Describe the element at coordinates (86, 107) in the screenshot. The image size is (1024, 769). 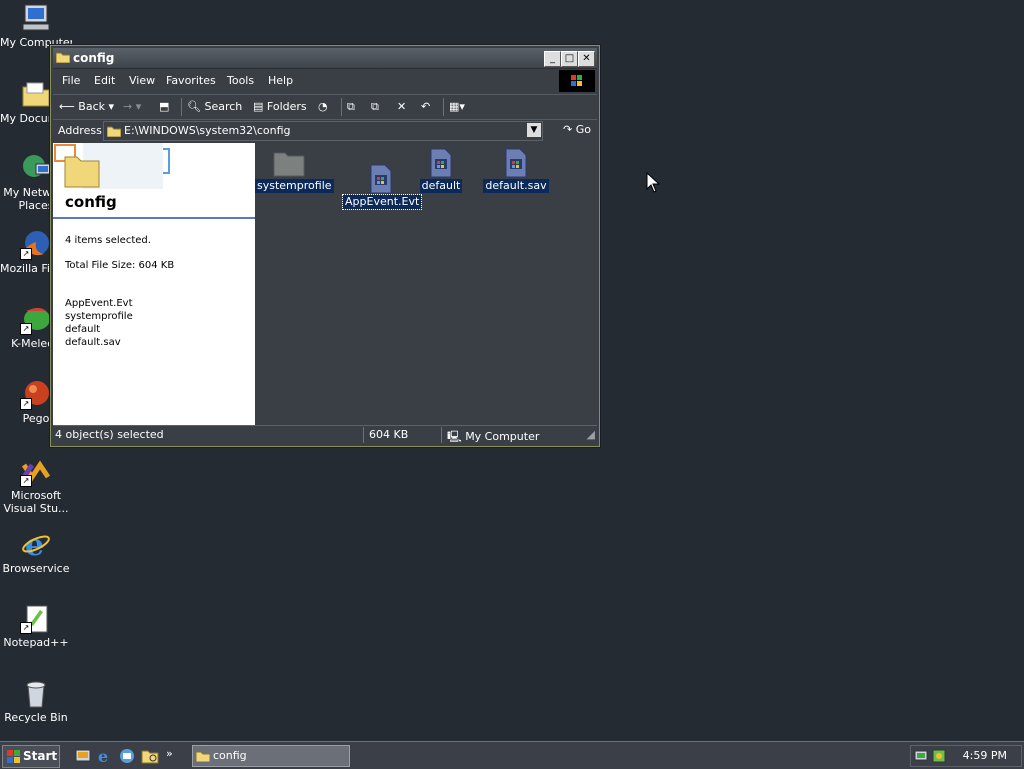
I see `back-button: ⟵ Back ▾` at that location.